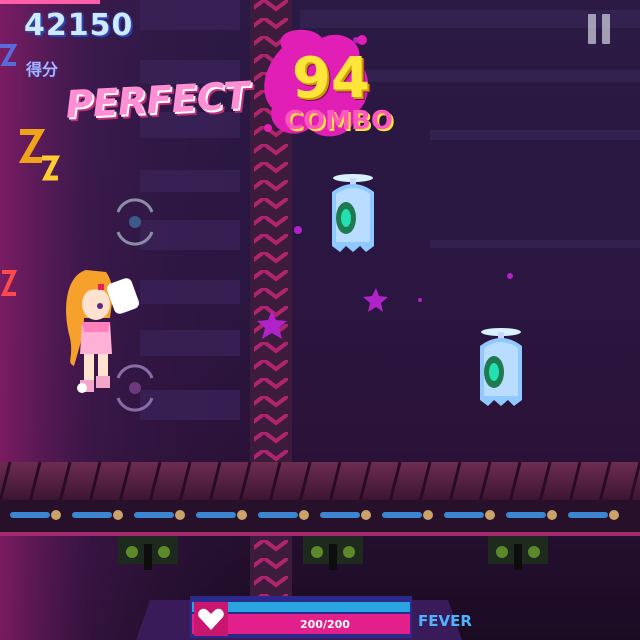  I want to click on combo-count: 94, so click(331, 78).